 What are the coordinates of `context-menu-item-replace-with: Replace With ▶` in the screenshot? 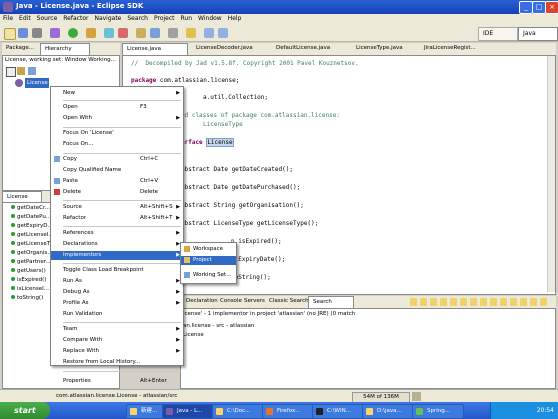 It's located at (117, 351).